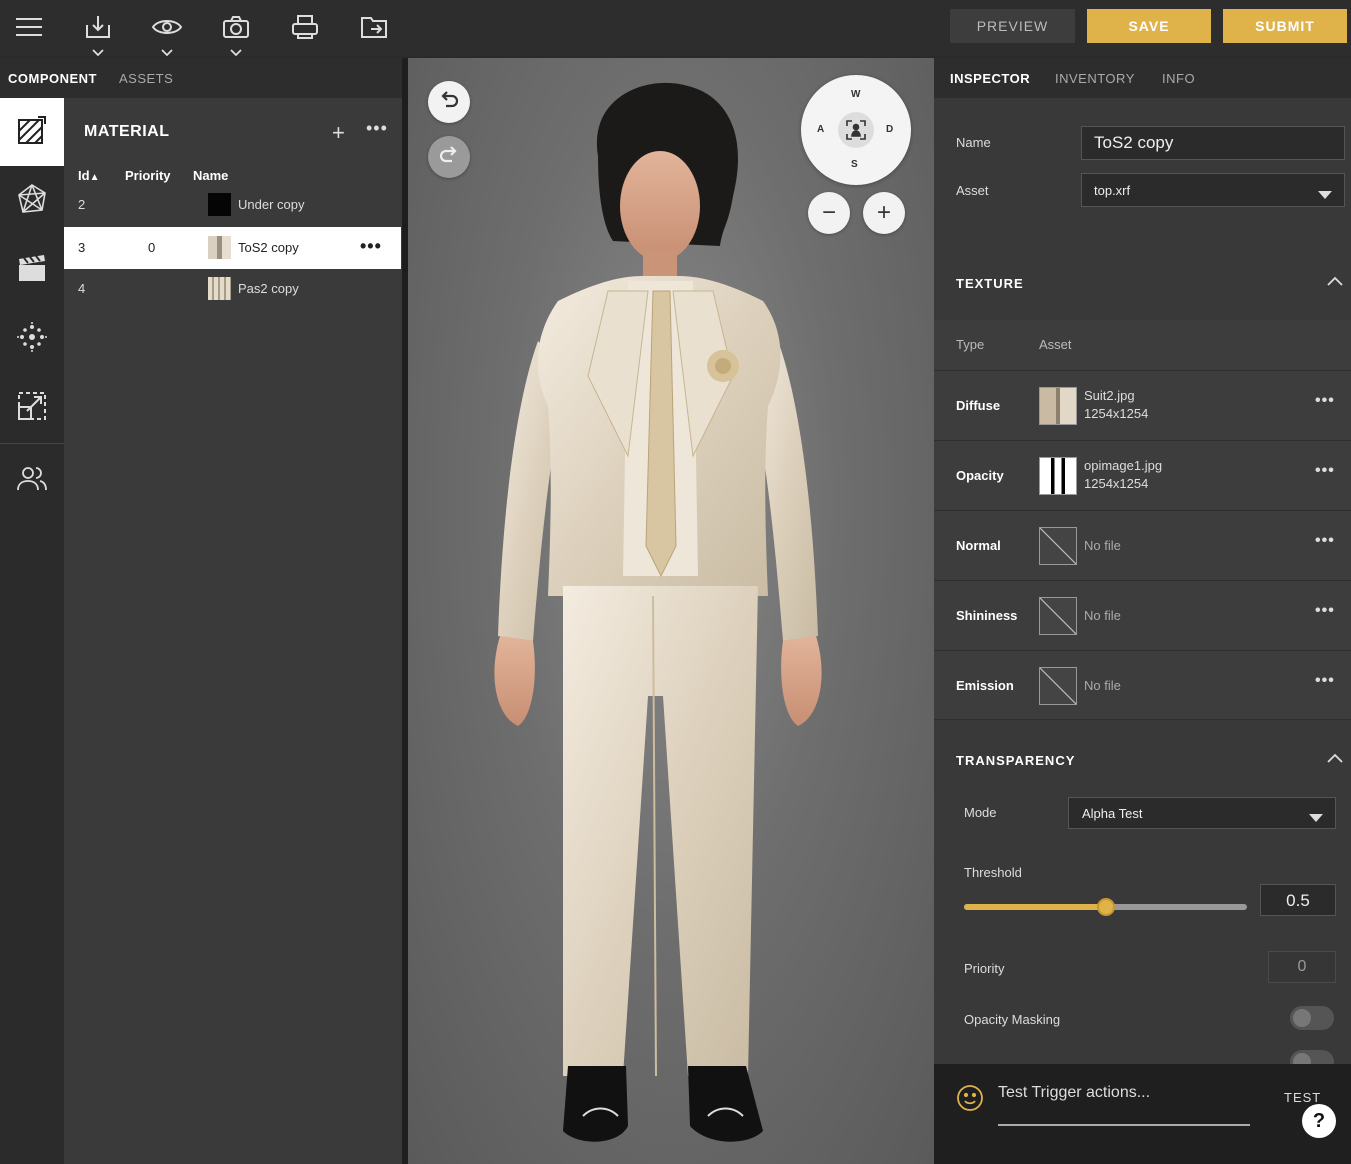  Describe the element at coordinates (1112, 813) in the screenshot. I see `mode-select-value: Alpha Test` at that location.